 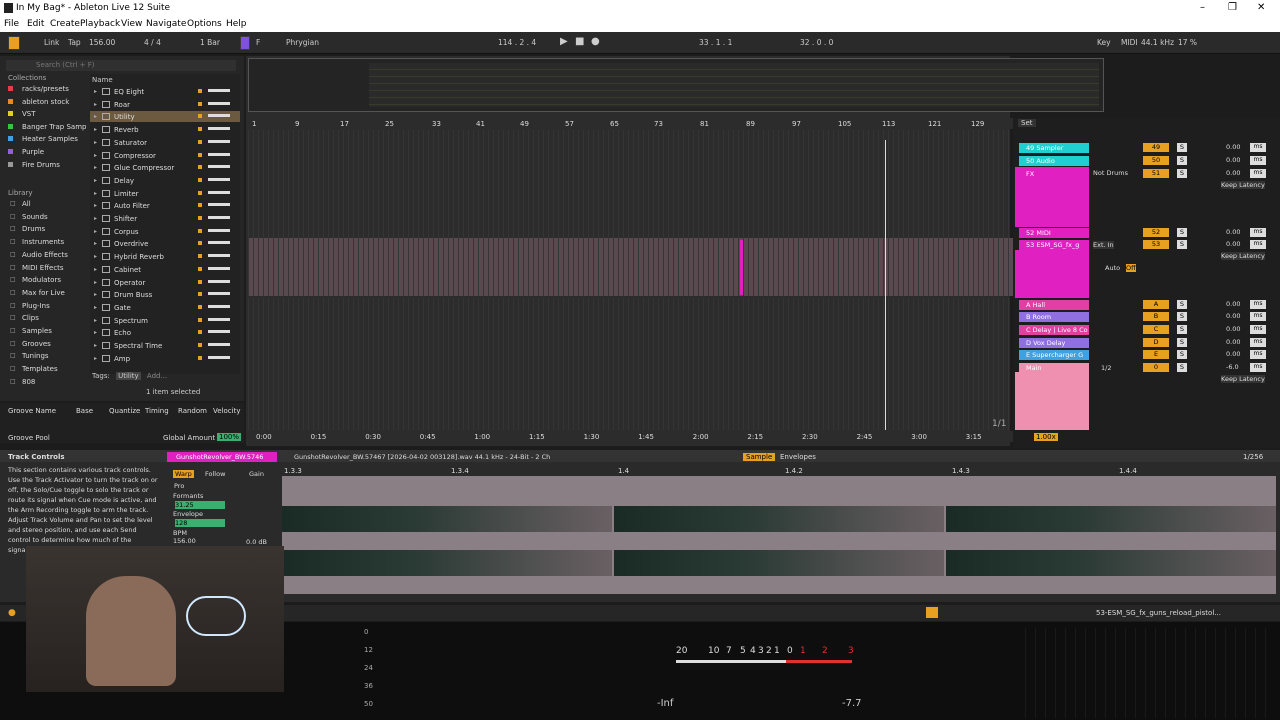 What do you see at coordinates (1232, 367) in the screenshot?
I see `track-volume: -6.0` at bounding box center [1232, 367].